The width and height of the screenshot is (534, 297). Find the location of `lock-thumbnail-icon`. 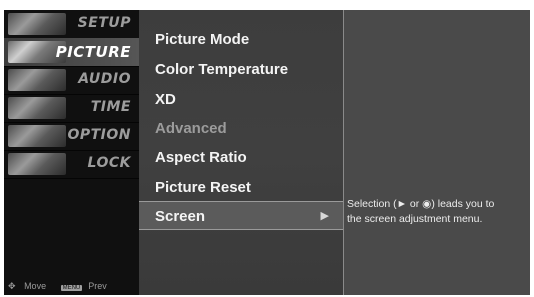

lock-thumbnail-icon is located at coordinates (37, 164).